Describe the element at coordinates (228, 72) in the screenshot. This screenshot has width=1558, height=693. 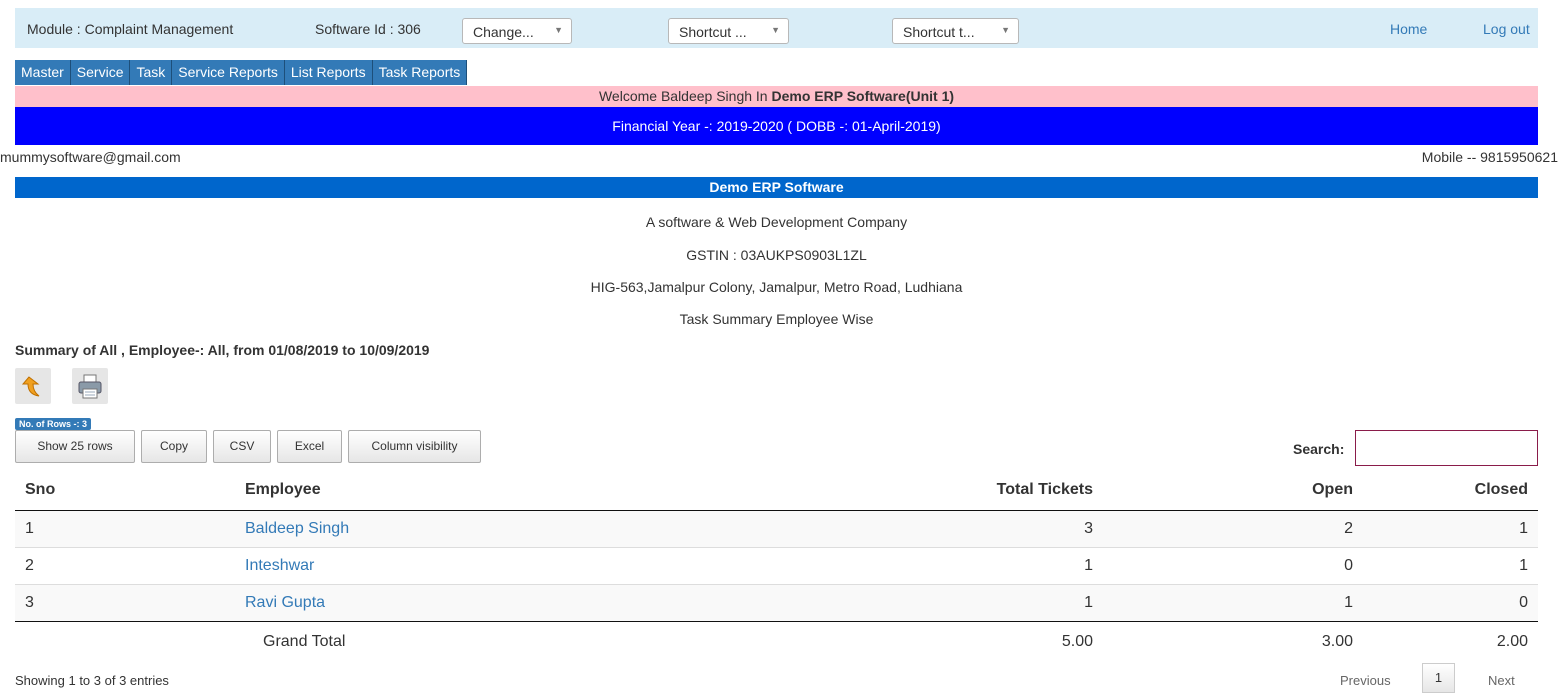
I see `menu-item-service-reports: Service Reports` at that location.